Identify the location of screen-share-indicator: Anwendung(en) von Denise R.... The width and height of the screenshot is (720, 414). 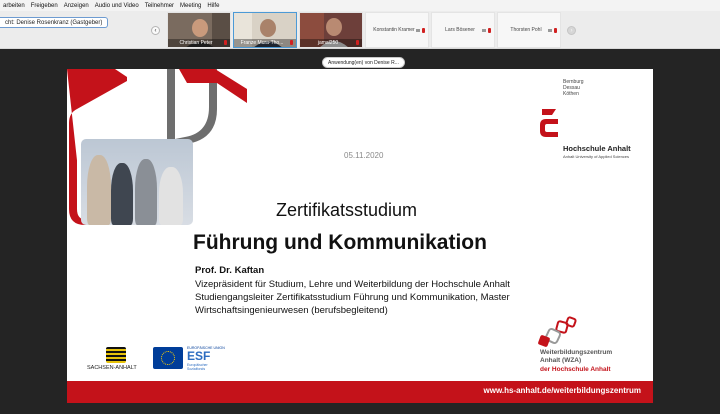
(363, 62).